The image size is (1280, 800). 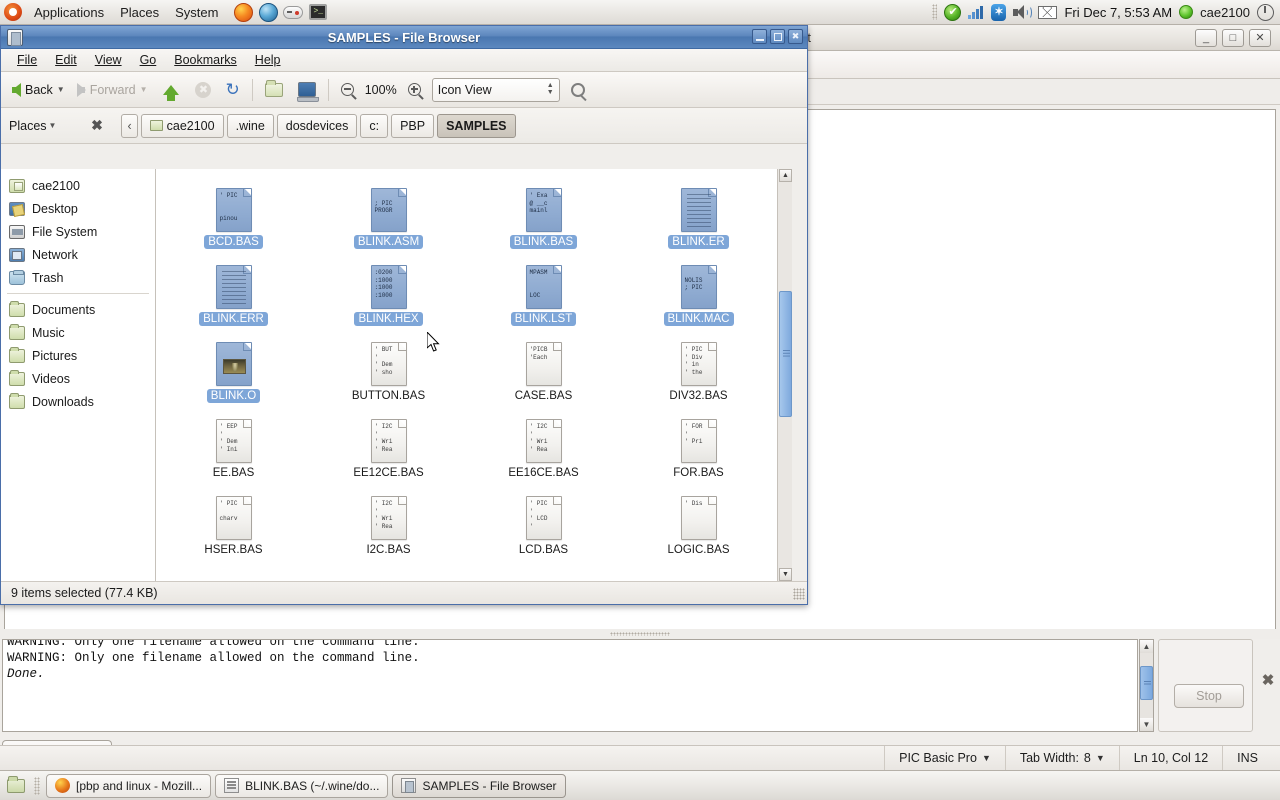 What do you see at coordinates (169, 91) in the screenshot?
I see `up-button` at bounding box center [169, 91].